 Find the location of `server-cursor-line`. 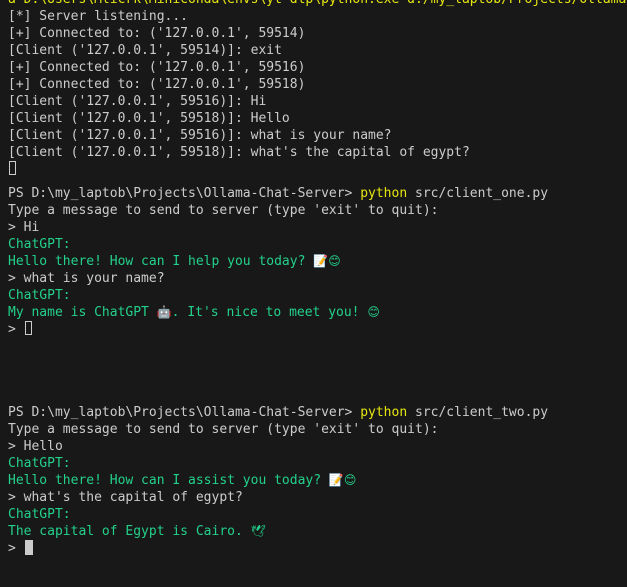

server-cursor-line is located at coordinates (12, 169).